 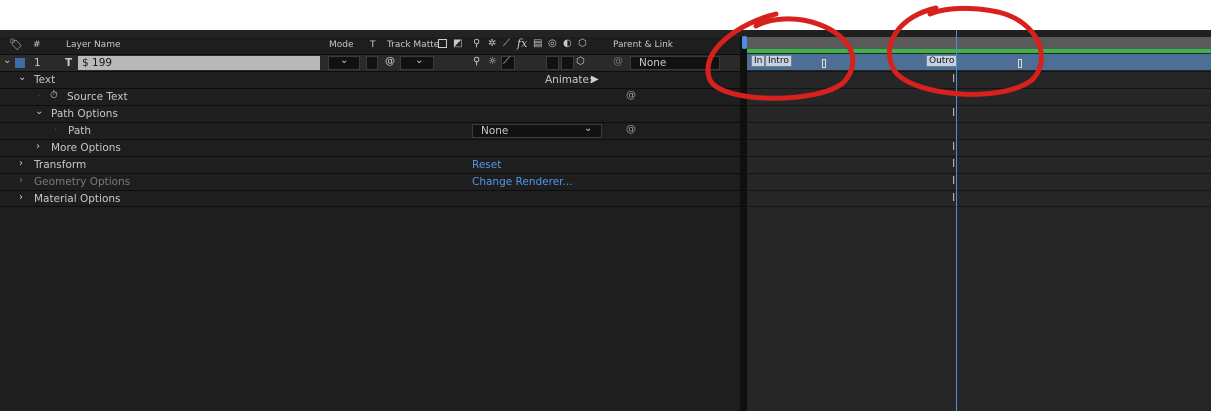 I want to click on column-track-matte: Track Matte, so click(x=413, y=45).